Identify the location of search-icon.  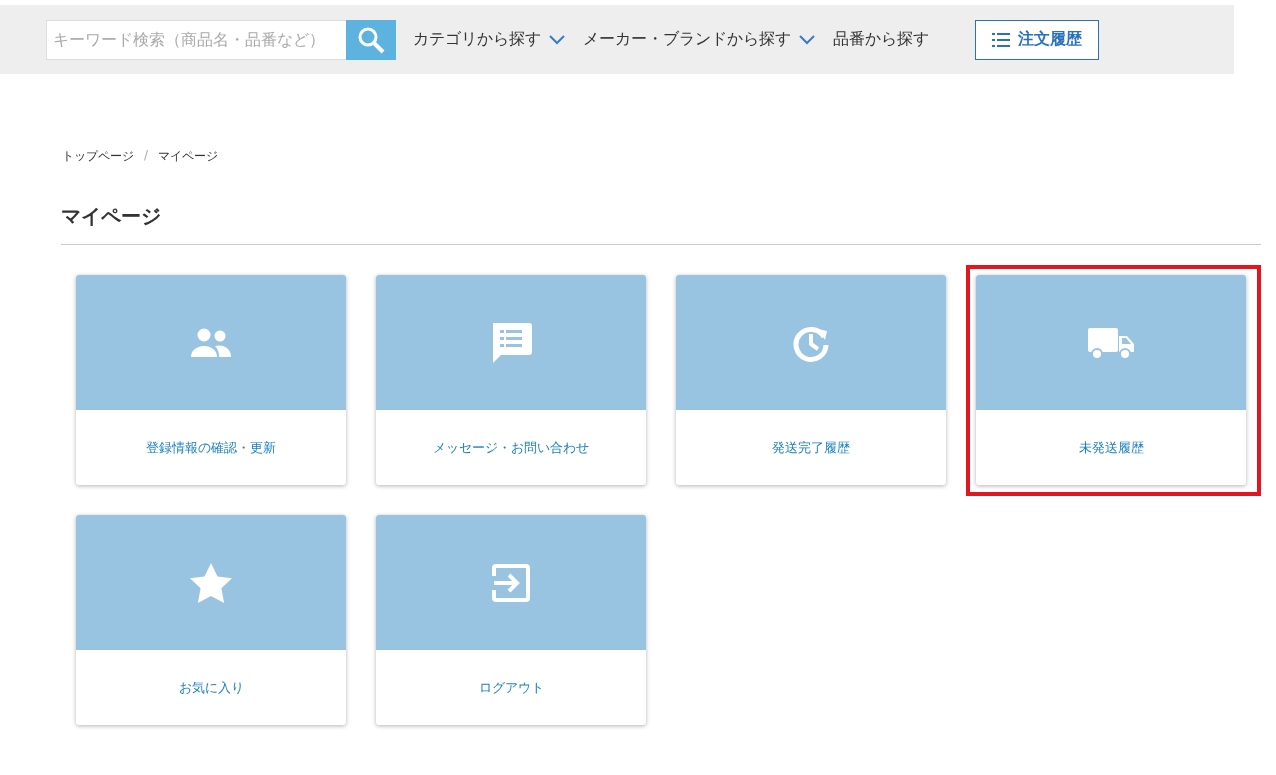
(371, 39).